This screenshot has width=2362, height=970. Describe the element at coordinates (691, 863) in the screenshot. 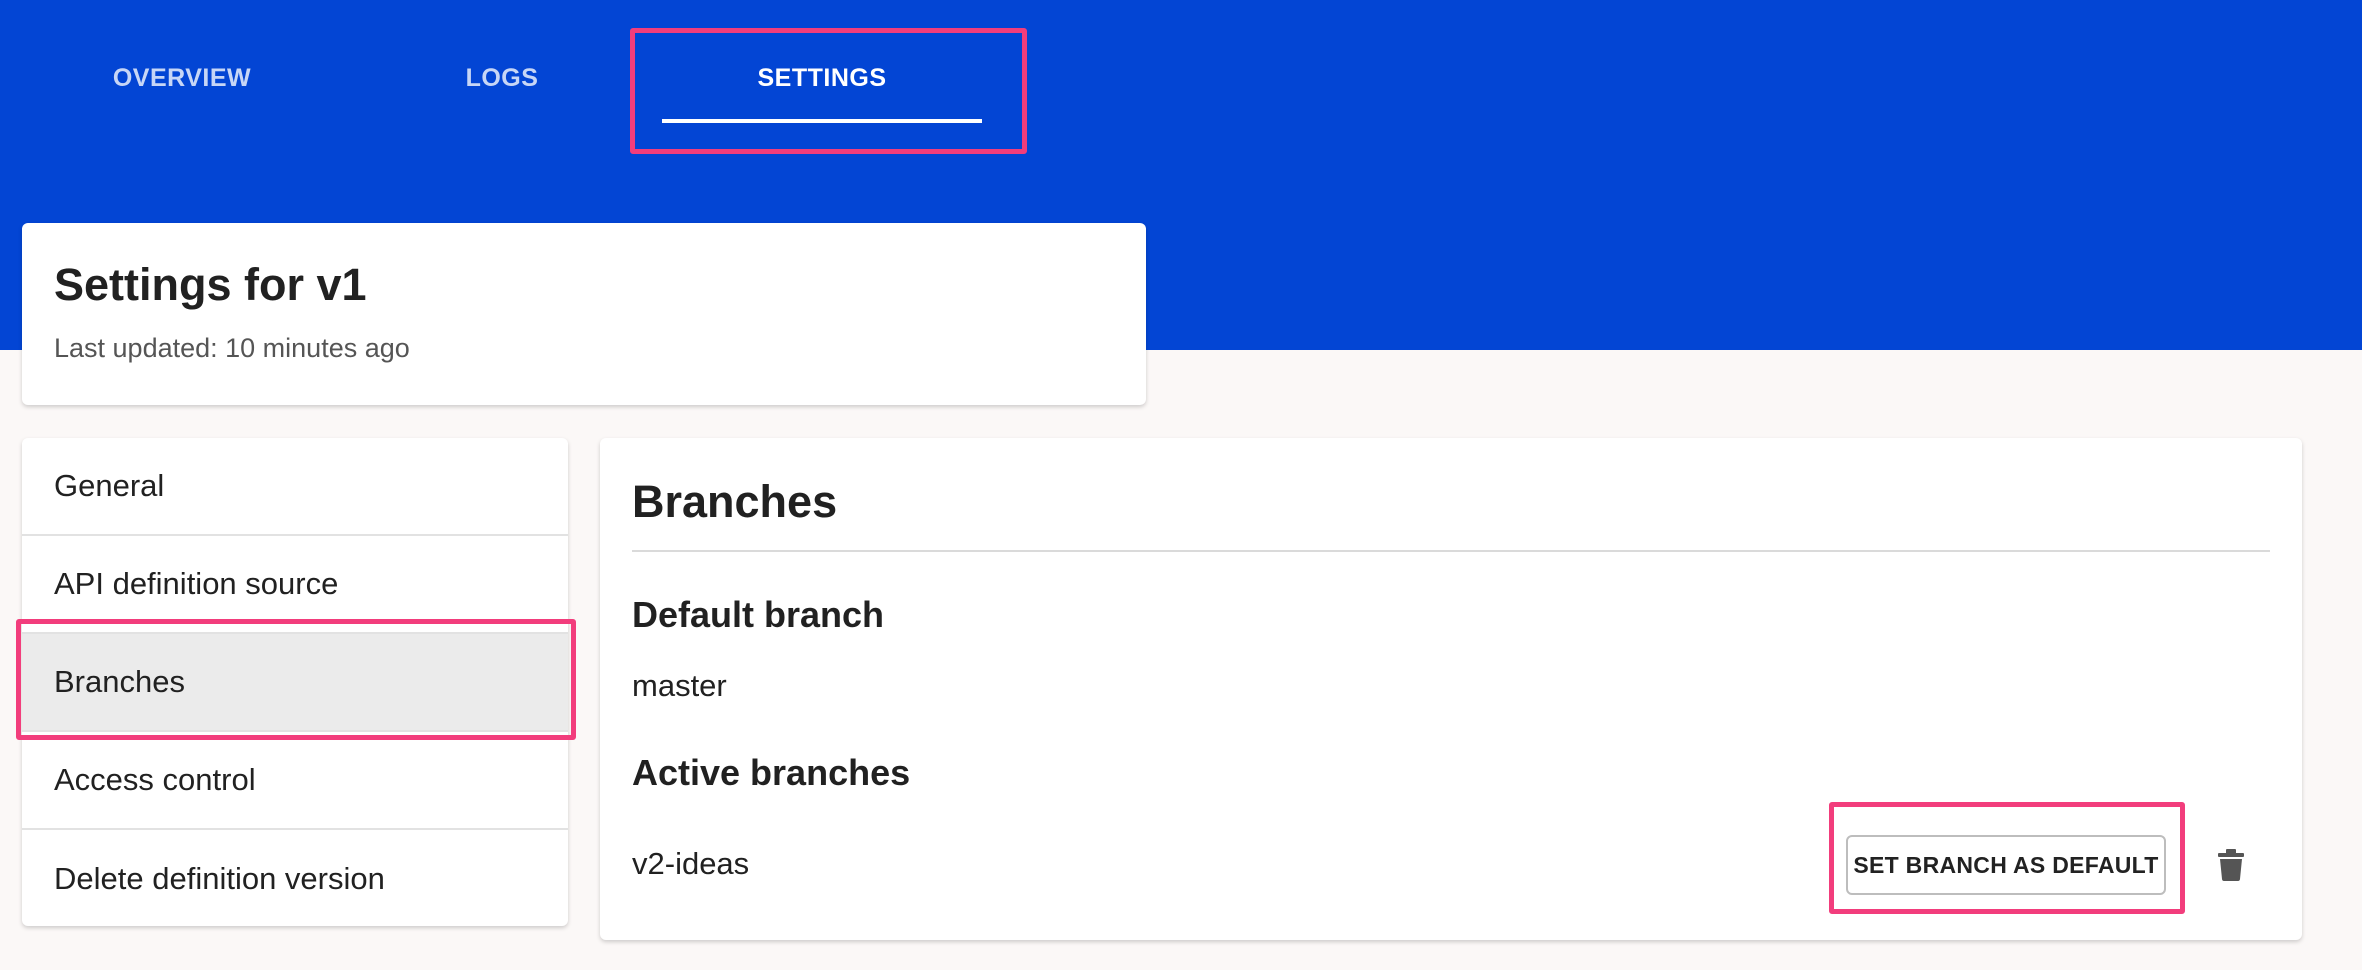

I see `branch-name: v2-ideas` at that location.